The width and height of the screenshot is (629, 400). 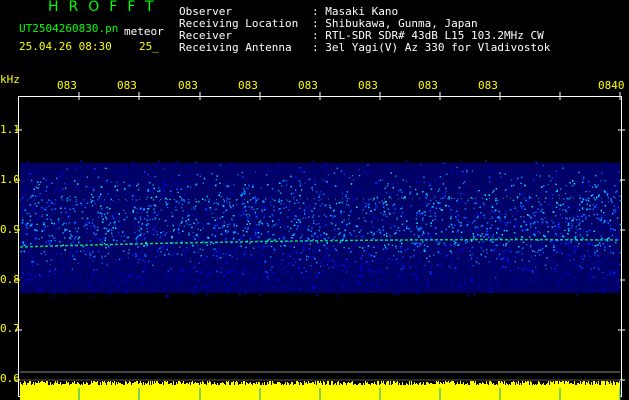 What do you see at coordinates (611, 85) in the screenshot?
I see `time-tick-label: 0840` at bounding box center [611, 85].